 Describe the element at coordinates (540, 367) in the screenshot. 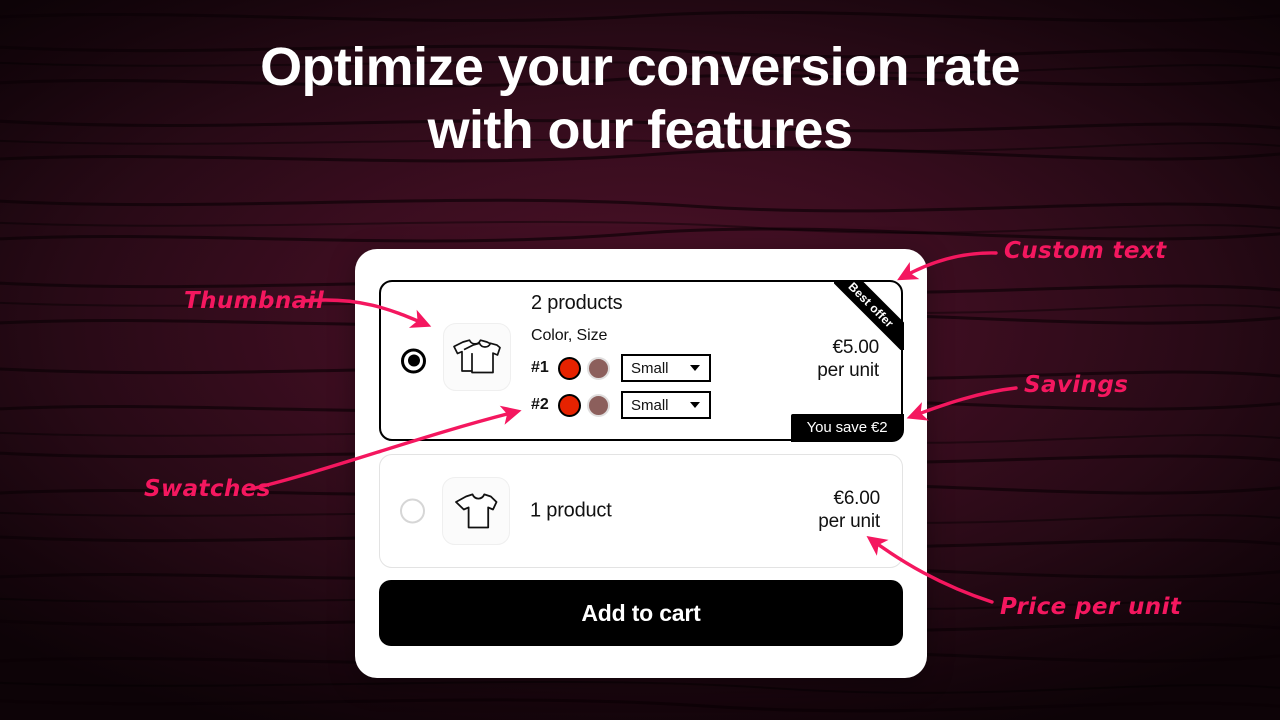

I see `variant-number: #1` at that location.